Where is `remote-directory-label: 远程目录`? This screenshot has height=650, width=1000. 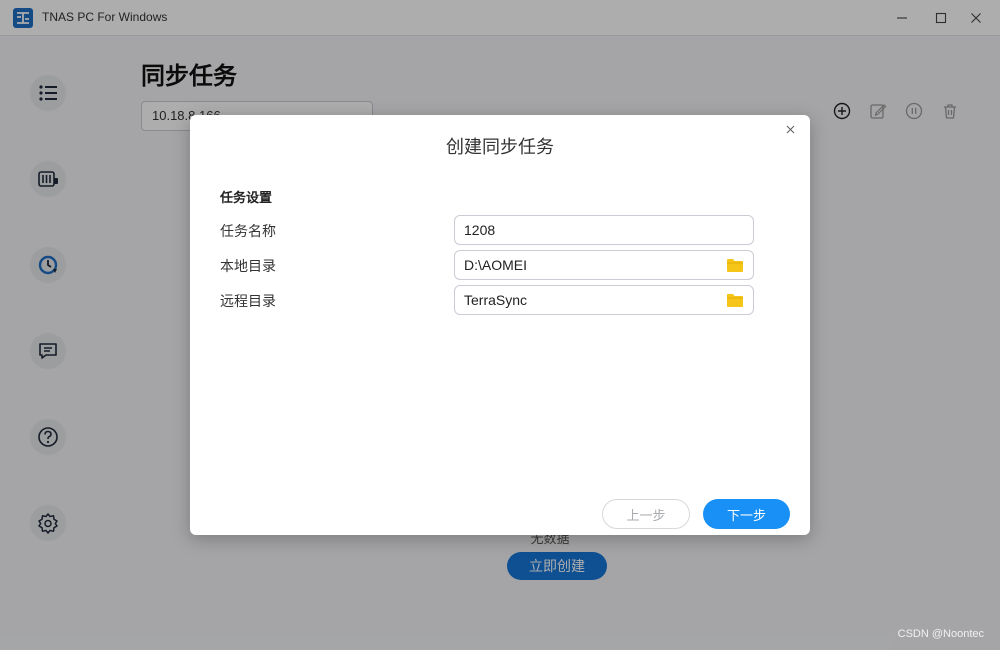
remote-directory-label: 远程目录 is located at coordinates (248, 301).